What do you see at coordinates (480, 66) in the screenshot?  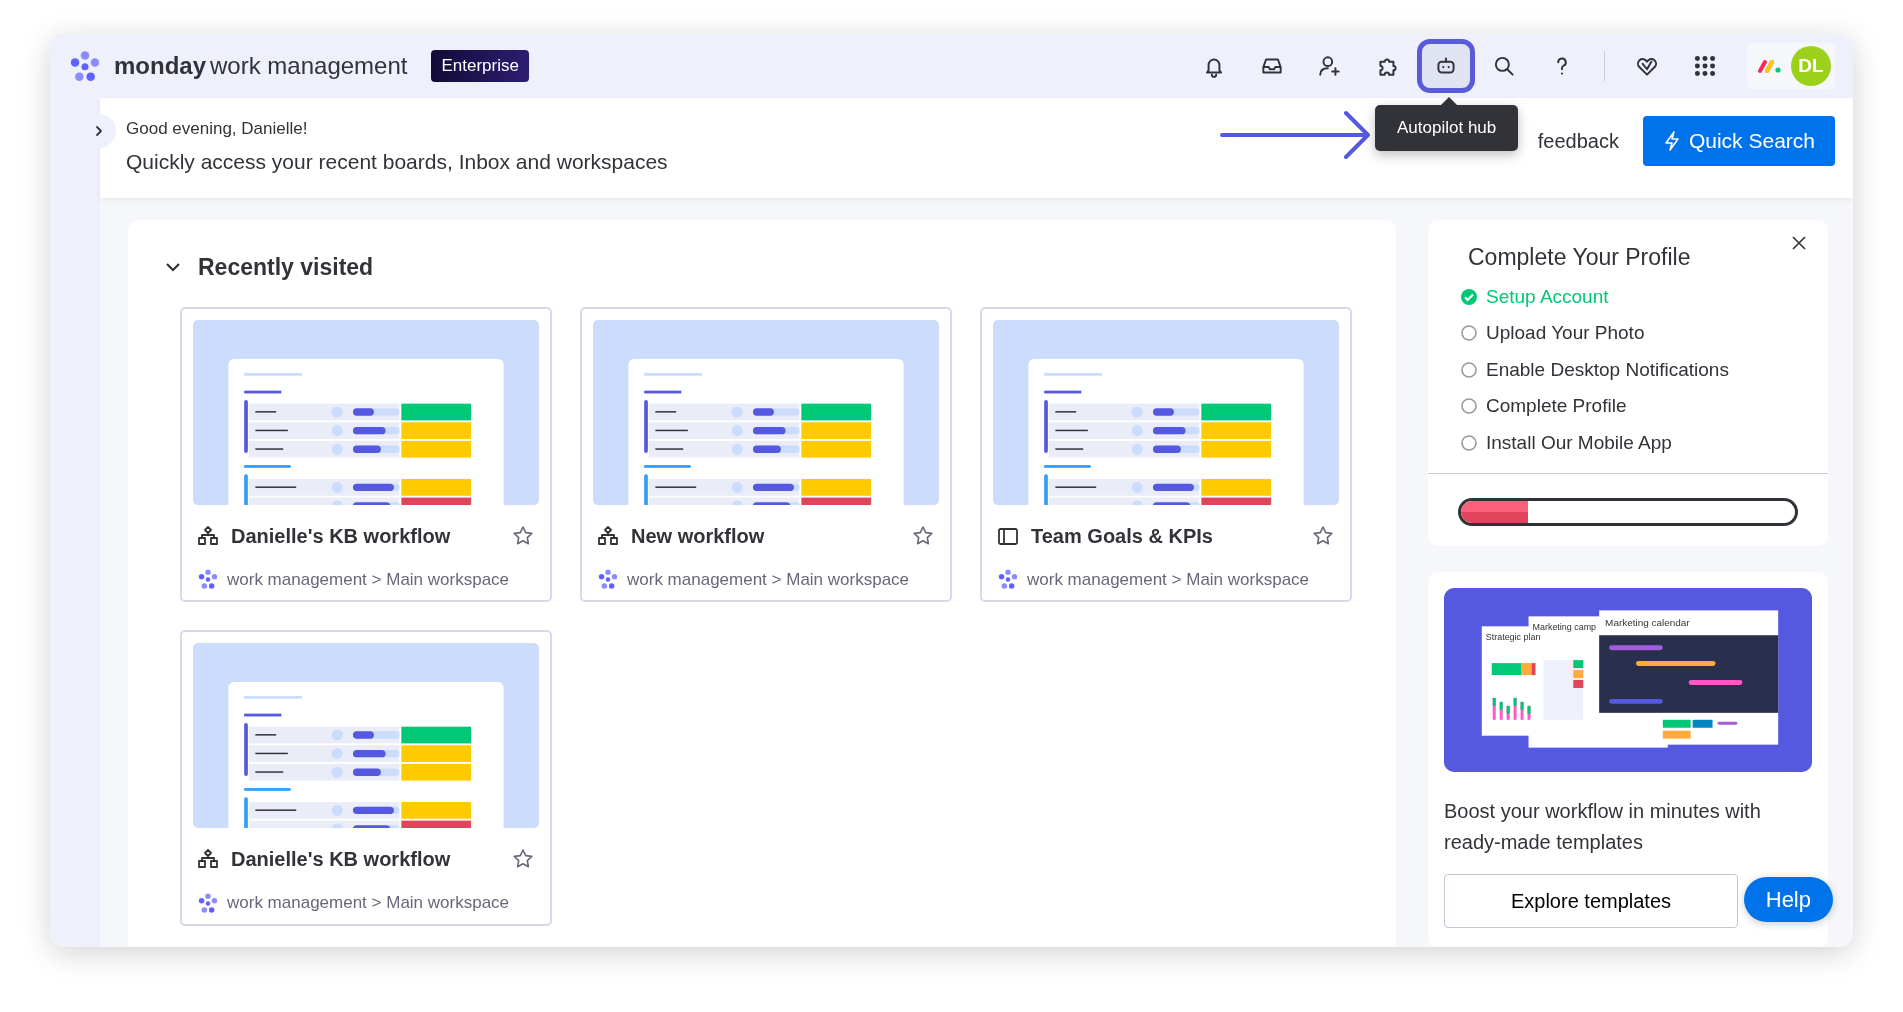 I see `plan-badge: Enterprise` at bounding box center [480, 66].